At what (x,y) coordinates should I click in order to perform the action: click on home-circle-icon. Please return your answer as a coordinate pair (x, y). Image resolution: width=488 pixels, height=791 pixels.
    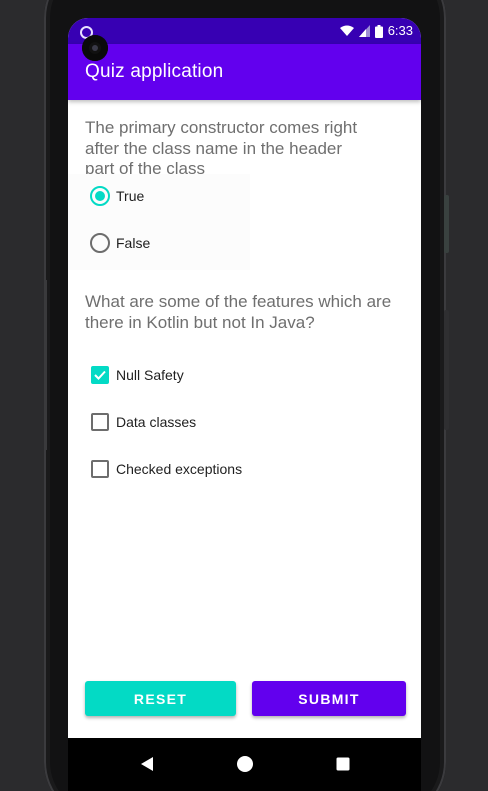
    Looking at the image, I should click on (245, 764).